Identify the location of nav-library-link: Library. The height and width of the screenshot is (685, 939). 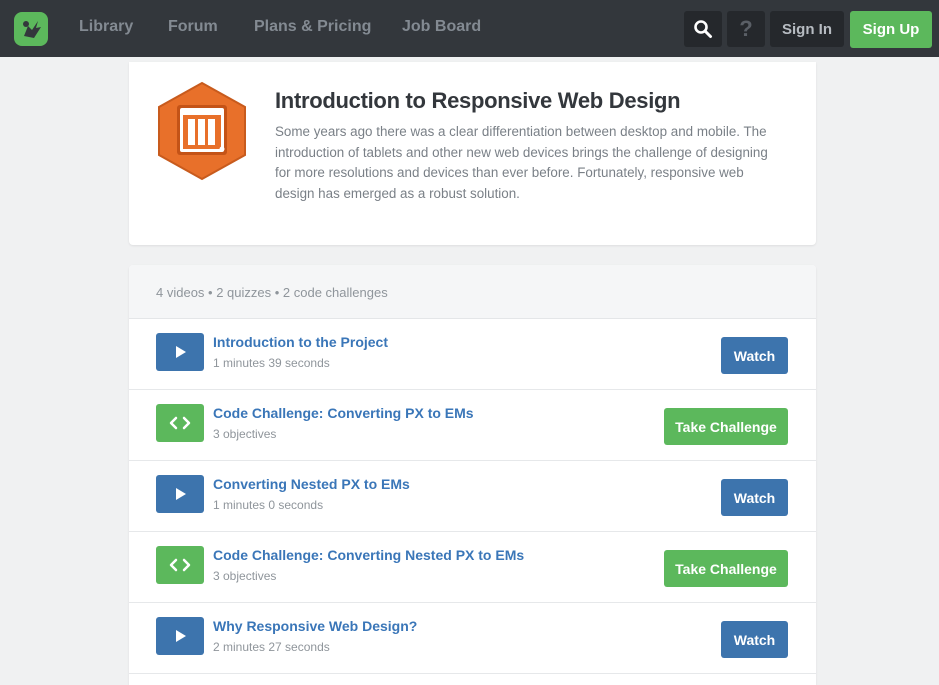
(106, 27).